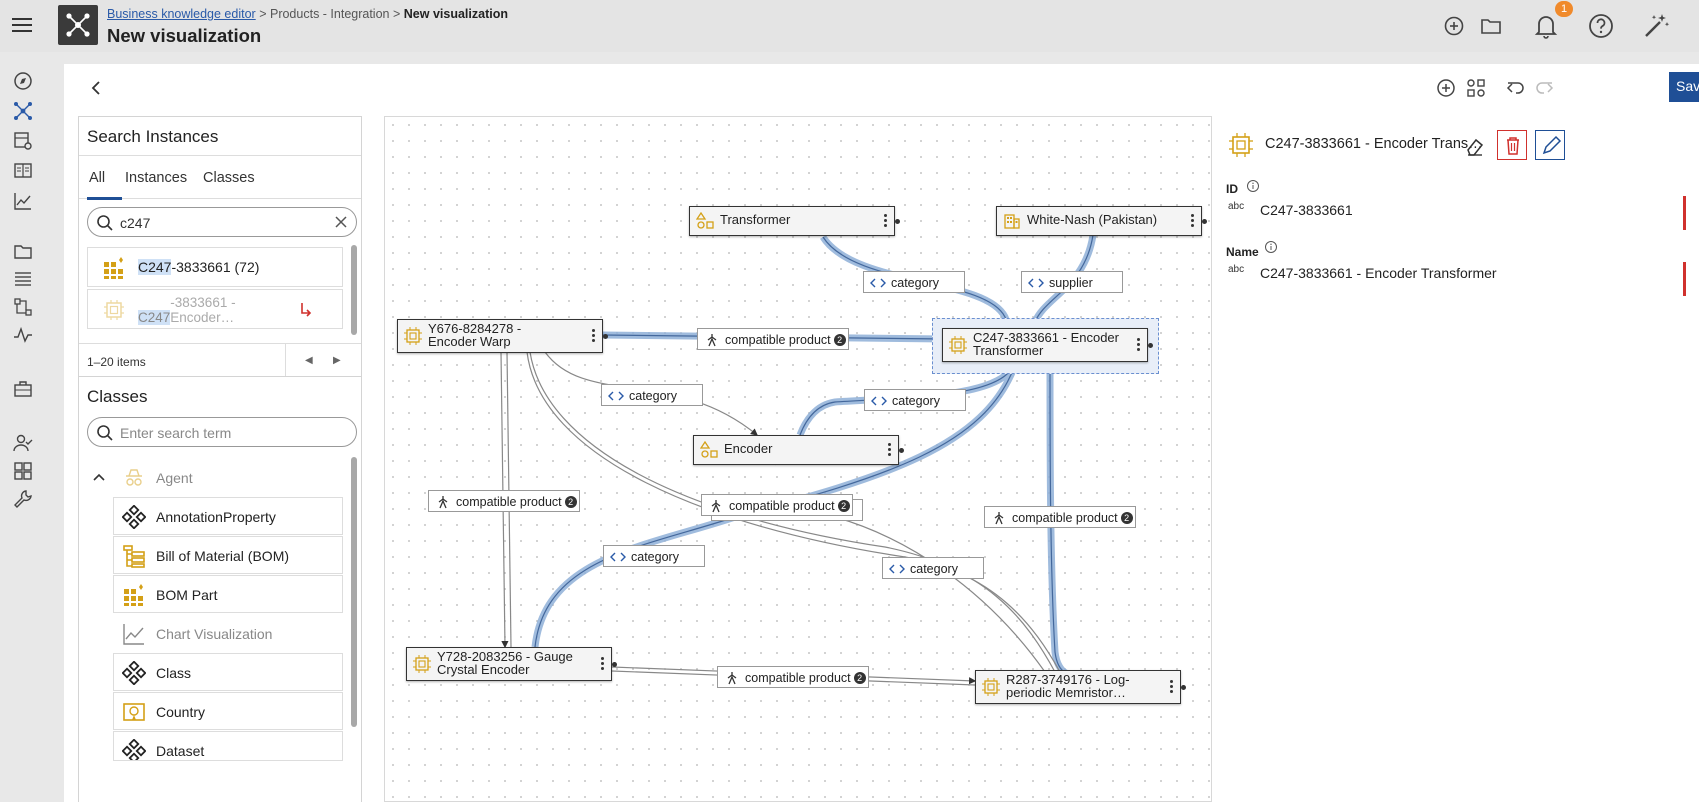  What do you see at coordinates (511, 664) in the screenshot?
I see `graph-node-y728: Y728-2083256 - Gauge Crystal Encoder` at bounding box center [511, 664].